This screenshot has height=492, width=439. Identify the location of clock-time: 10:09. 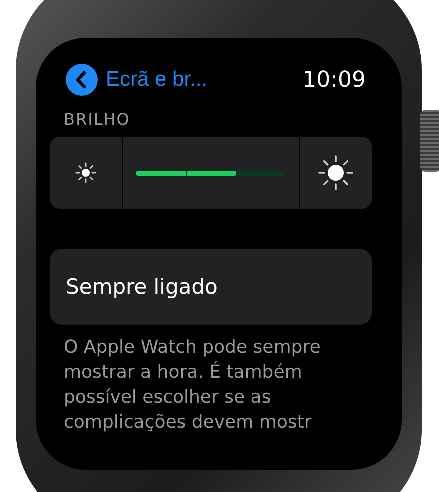
(334, 80).